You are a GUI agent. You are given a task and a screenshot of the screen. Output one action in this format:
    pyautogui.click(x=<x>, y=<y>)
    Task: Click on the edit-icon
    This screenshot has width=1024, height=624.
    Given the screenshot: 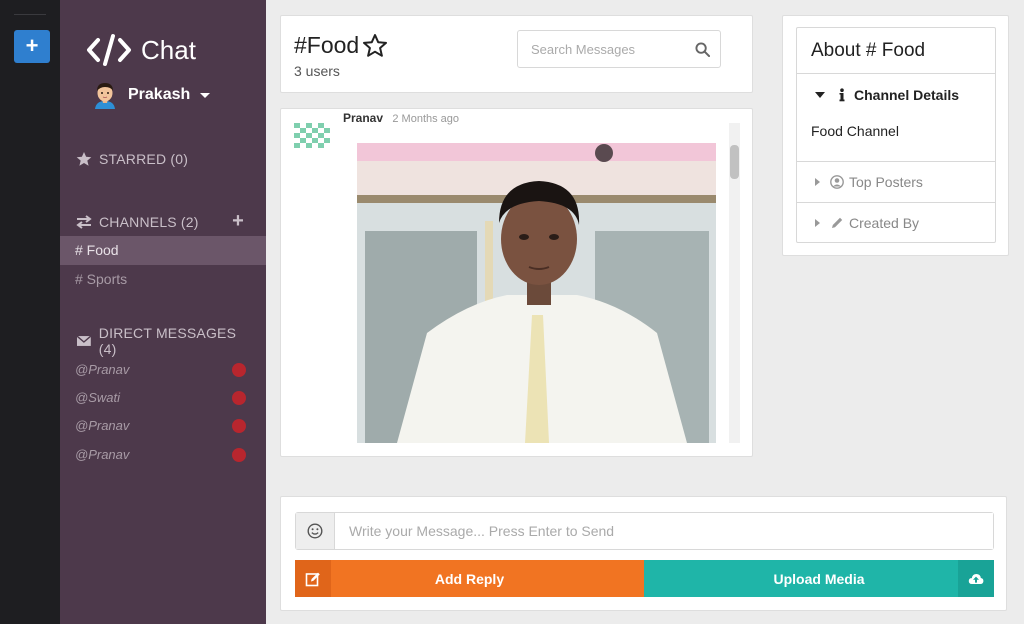 What is the action you would take?
    pyautogui.click(x=312, y=579)
    